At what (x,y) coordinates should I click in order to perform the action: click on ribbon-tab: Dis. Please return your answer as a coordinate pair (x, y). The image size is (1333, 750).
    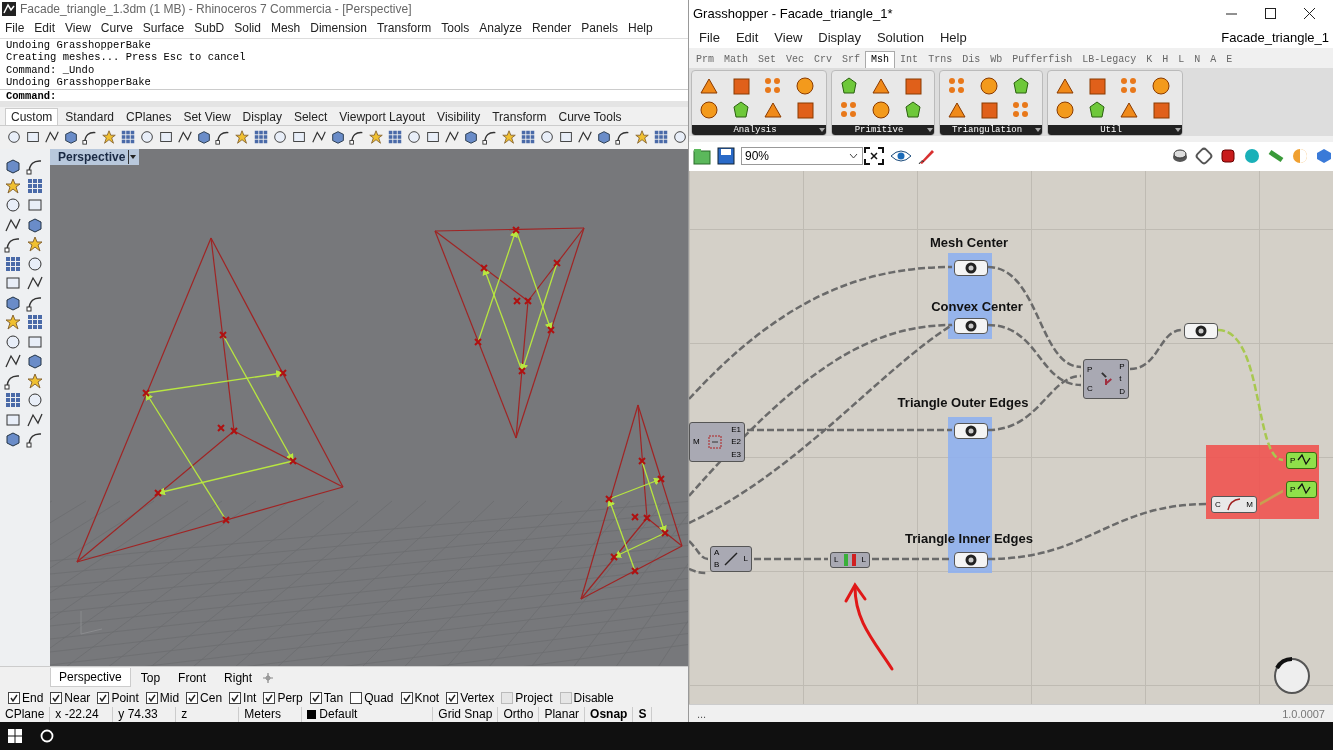
    Looking at the image, I should click on (971, 59).